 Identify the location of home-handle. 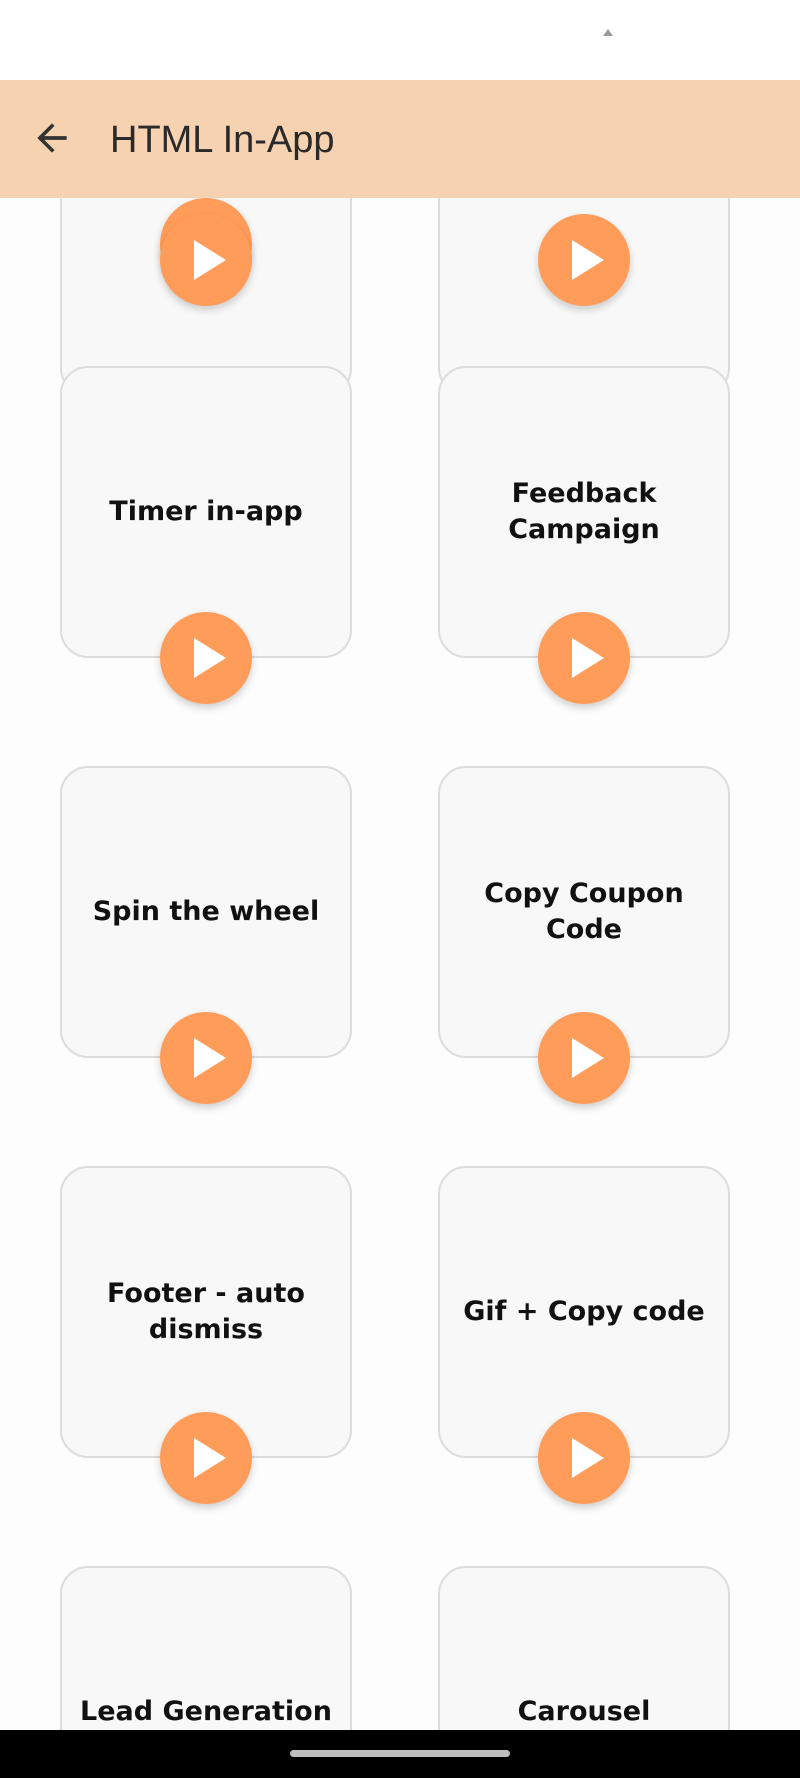
(400, 1753).